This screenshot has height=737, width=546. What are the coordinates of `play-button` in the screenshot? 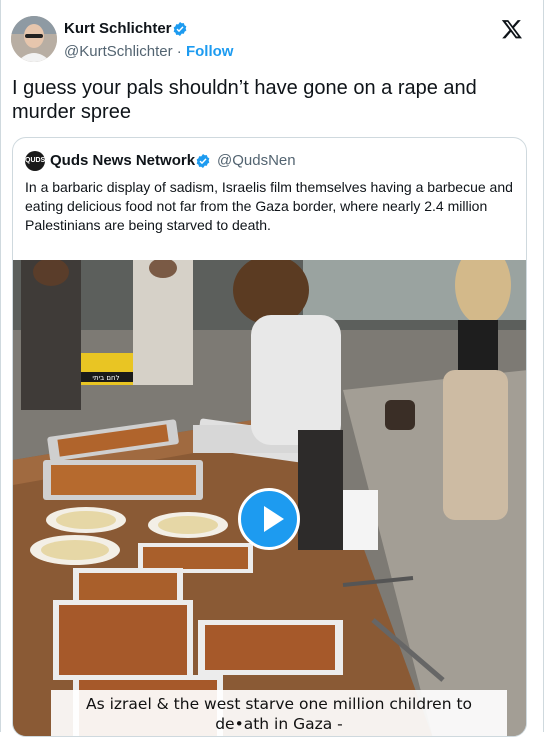 It's located at (269, 519).